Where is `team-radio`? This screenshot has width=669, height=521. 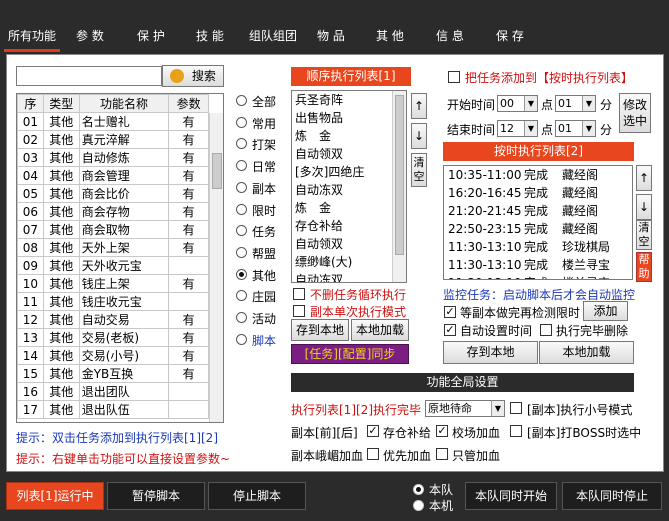
team-radio is located at coordinates (418, 489).